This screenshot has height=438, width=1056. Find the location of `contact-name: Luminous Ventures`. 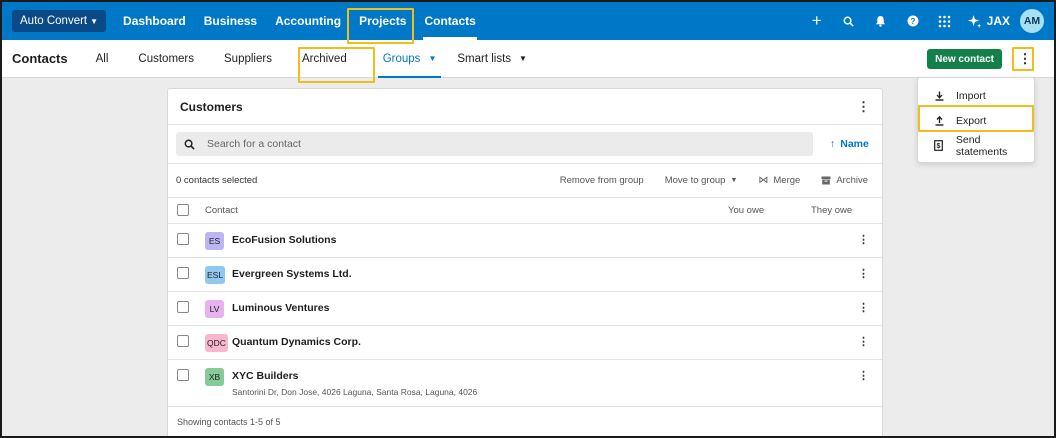

contact-name: Luminous Ventures is located at coordinates (280, 308).